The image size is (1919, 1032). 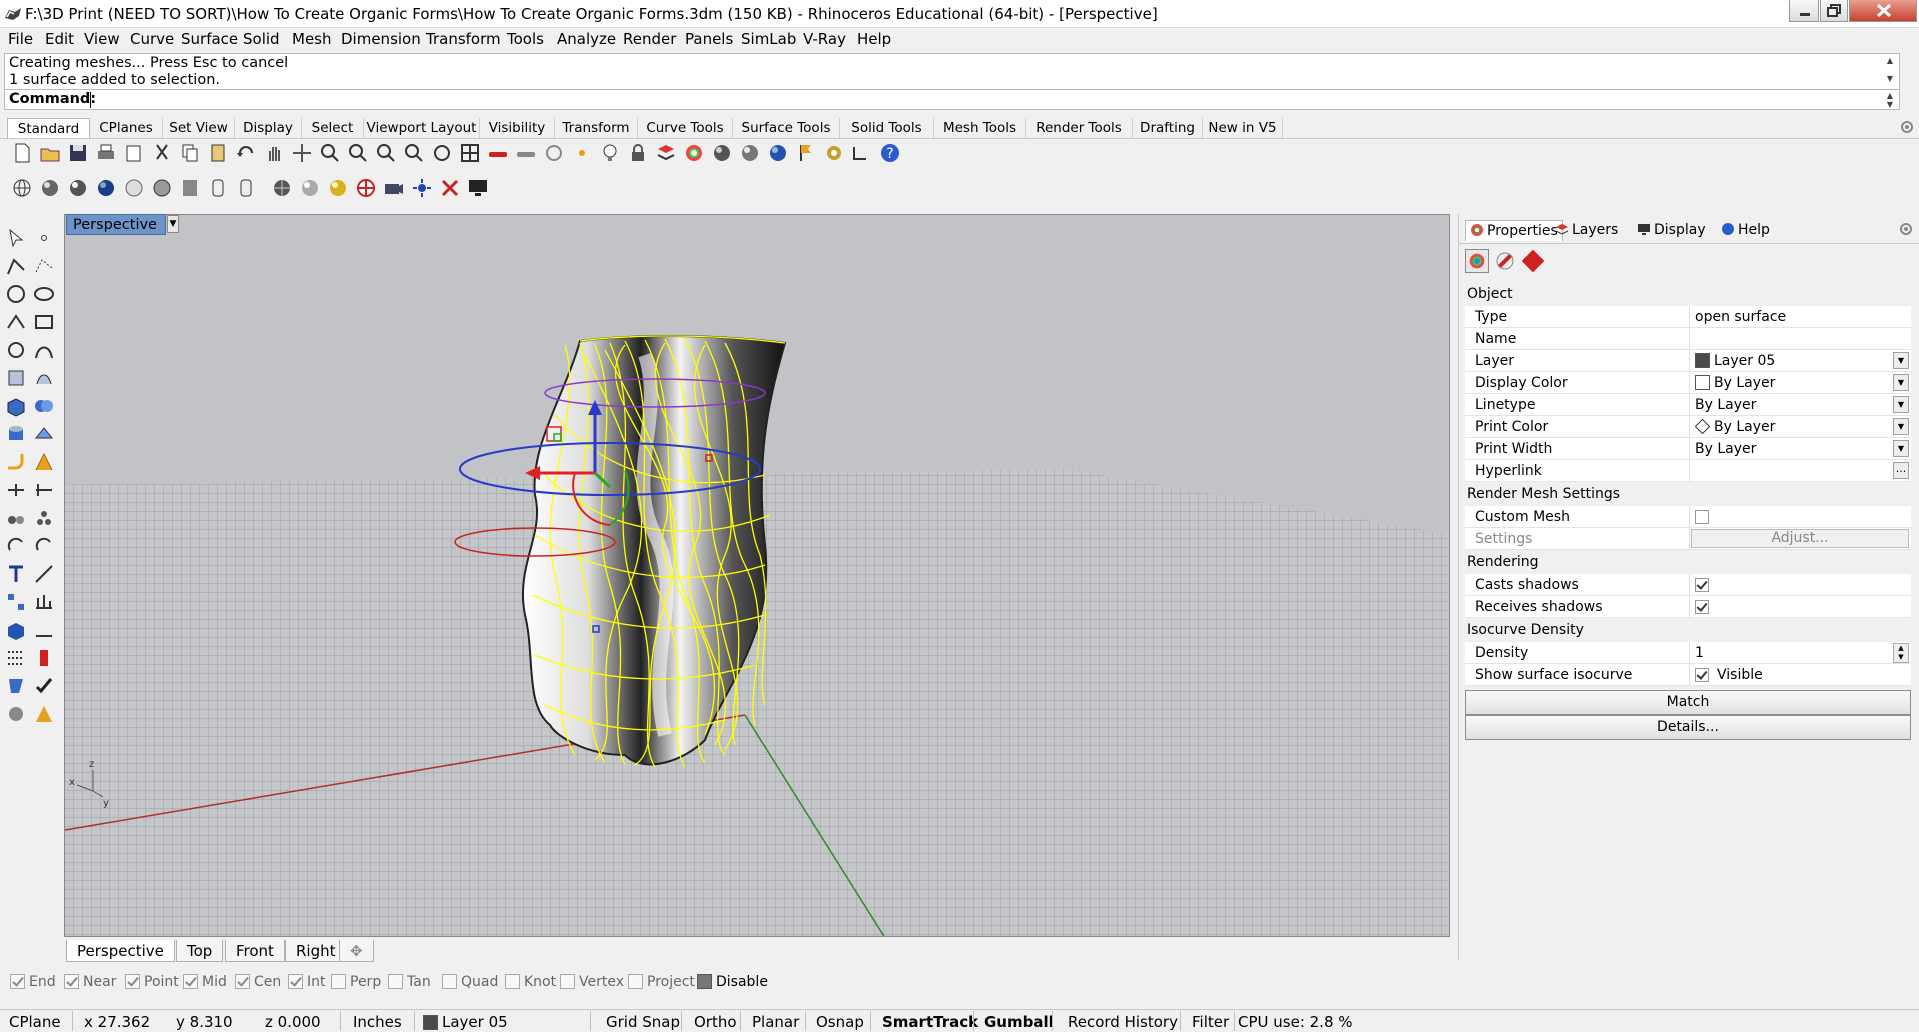 I want to click on menu-analyze: Analyze, so click(x=586, y=39).